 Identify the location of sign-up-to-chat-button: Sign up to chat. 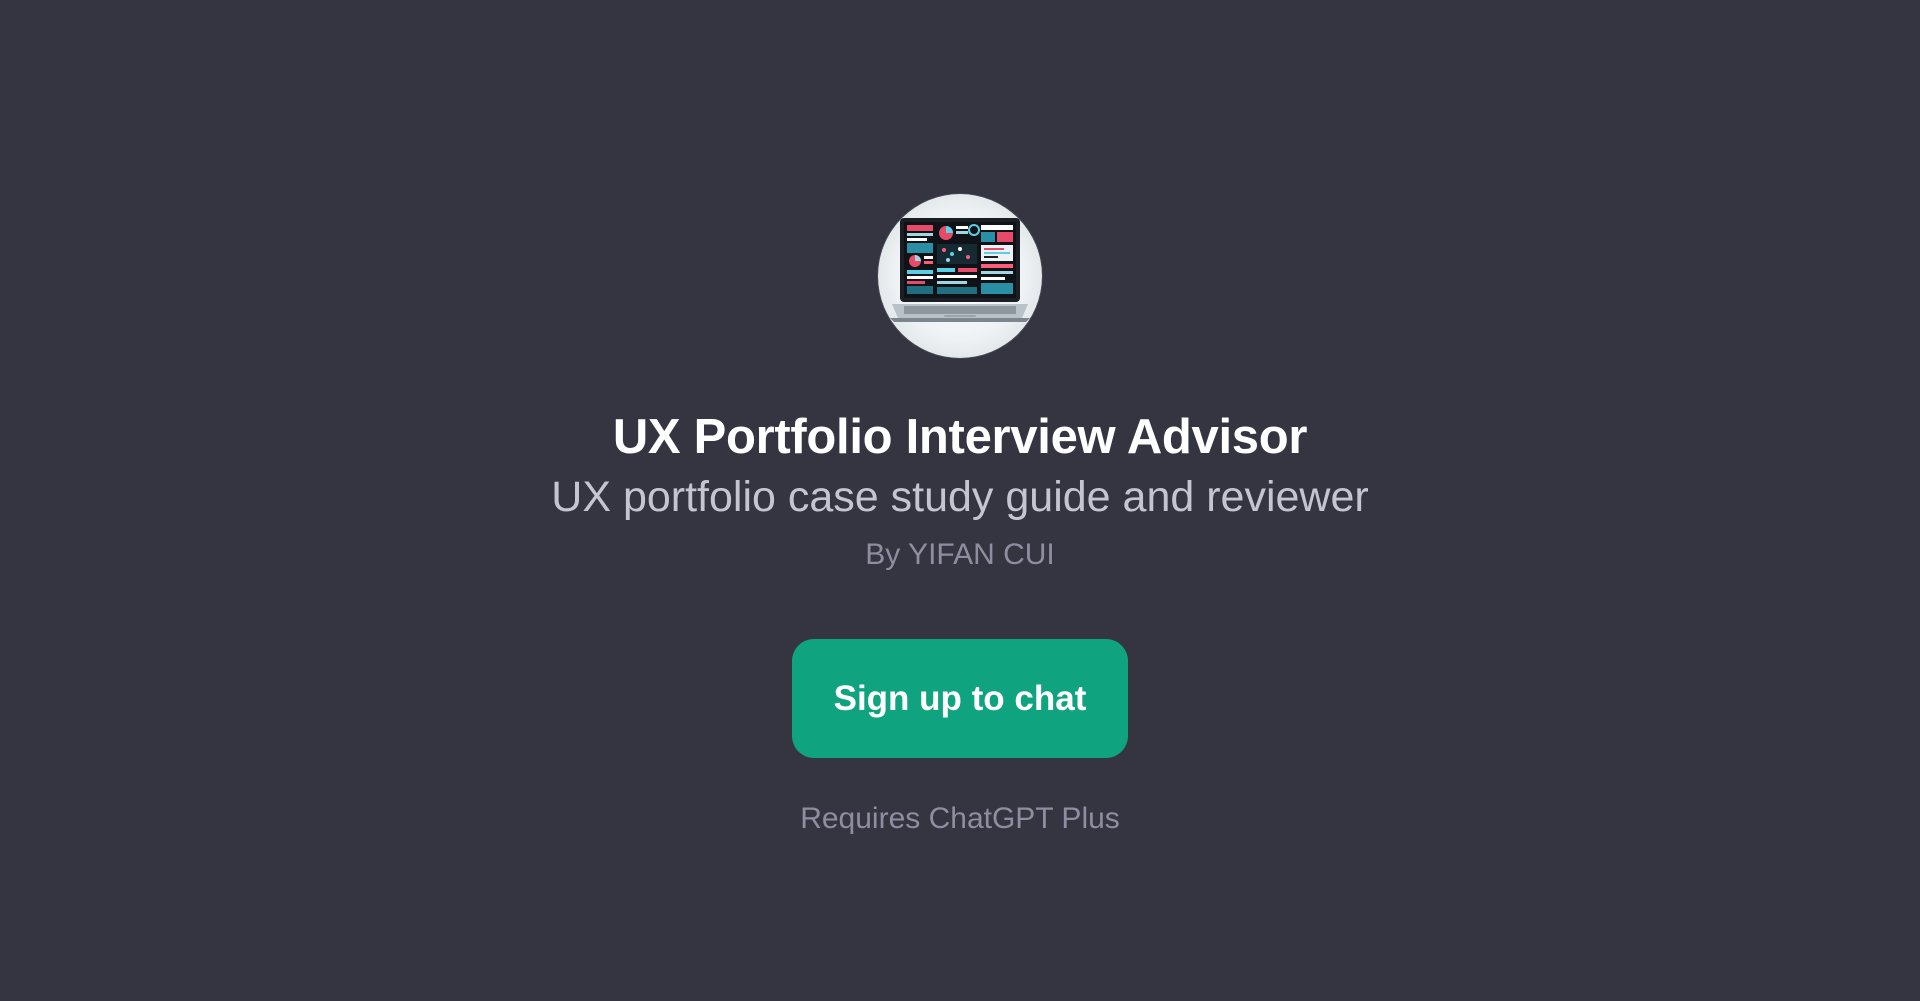
(960, 699).